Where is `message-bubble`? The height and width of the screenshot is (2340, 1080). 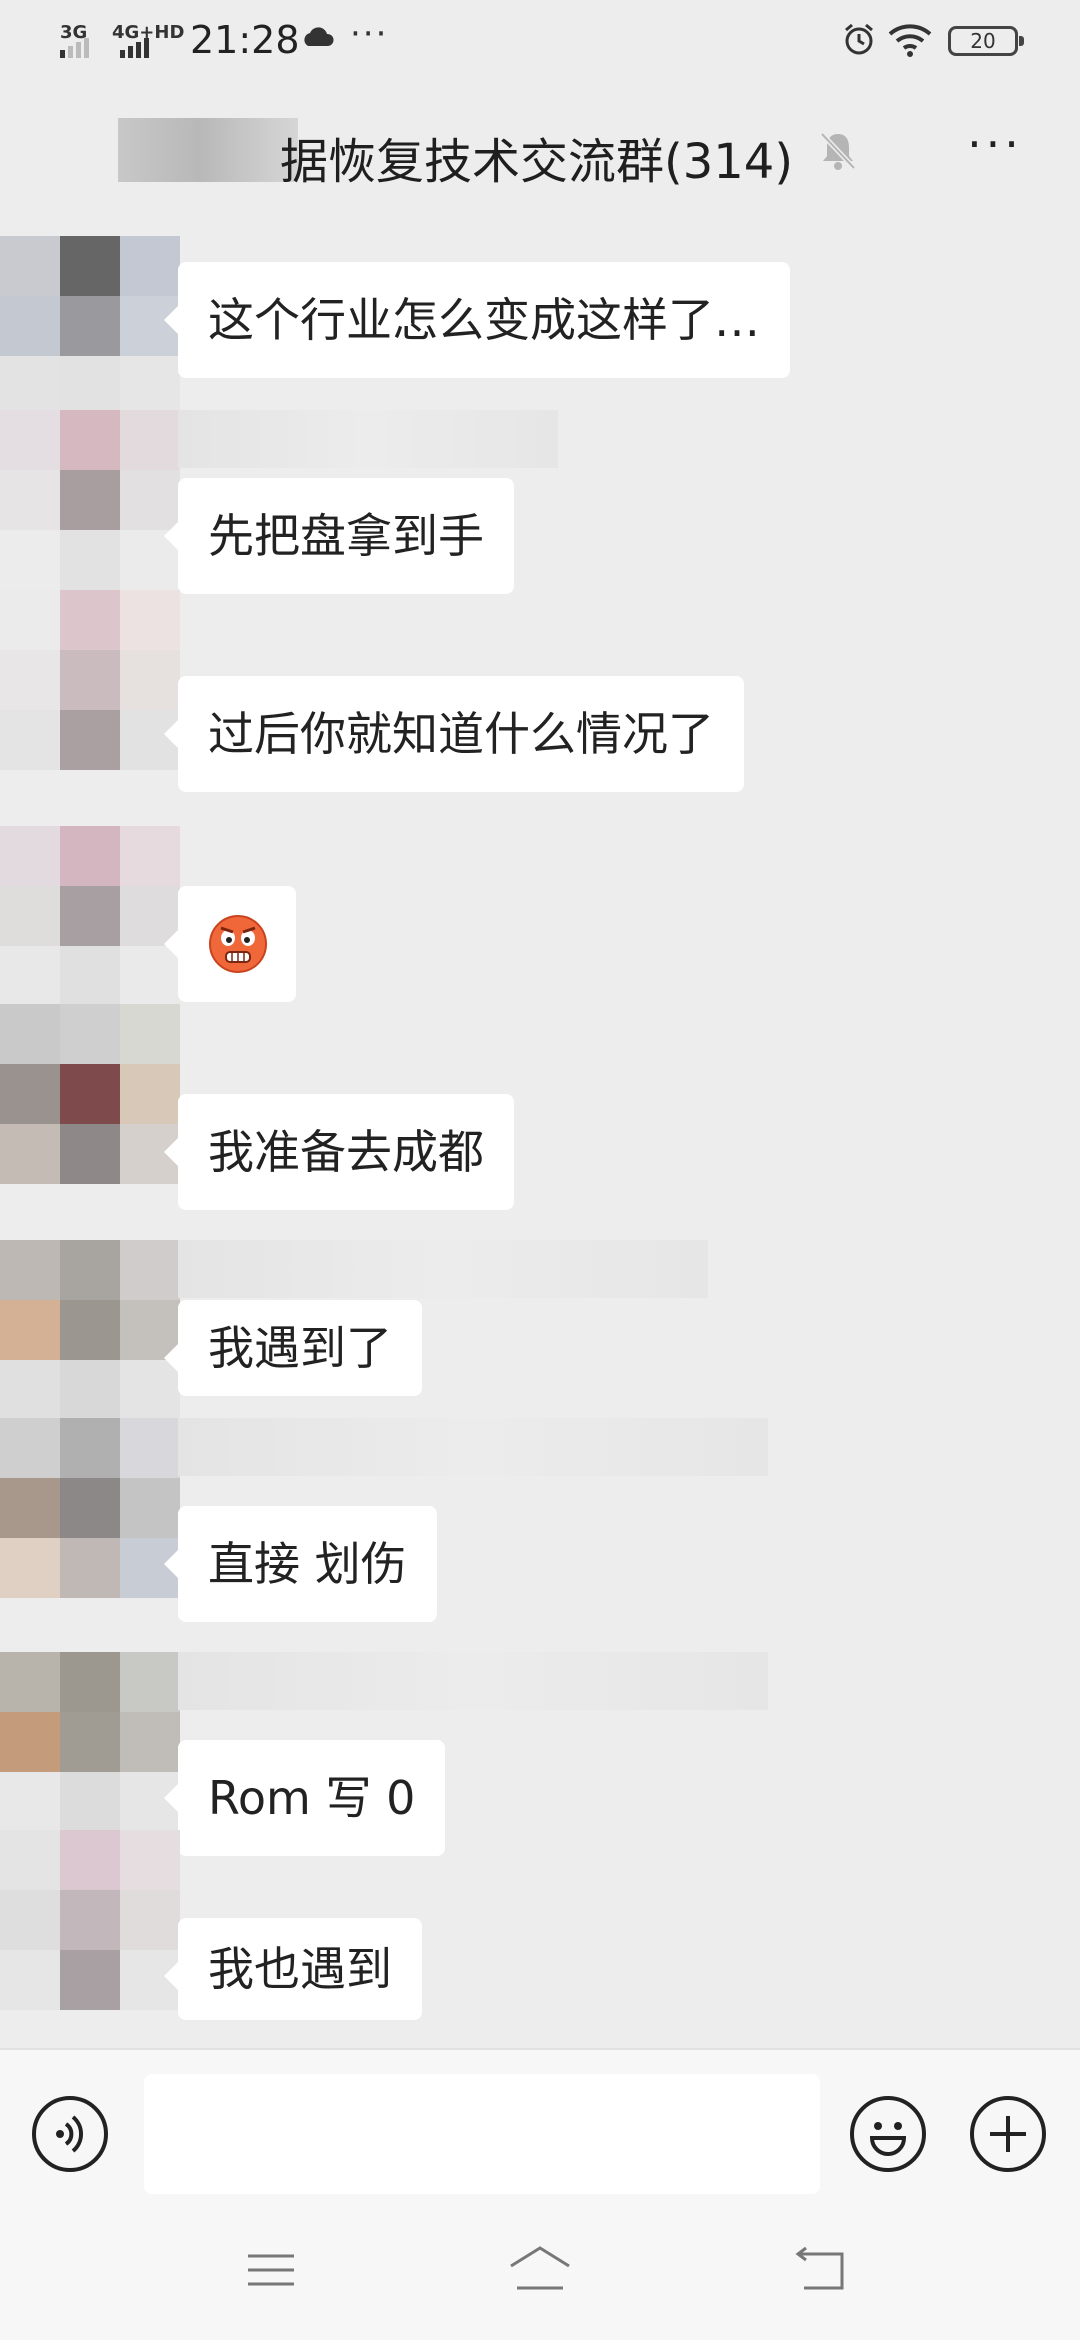
message-bubble is located at coordinates (230, 944).